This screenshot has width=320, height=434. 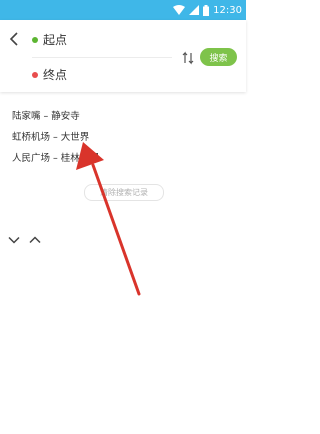 What do you see at coordinates (179, 10) in the screenshot?
I see `wifi-icon` at bounding box center [179, 10].